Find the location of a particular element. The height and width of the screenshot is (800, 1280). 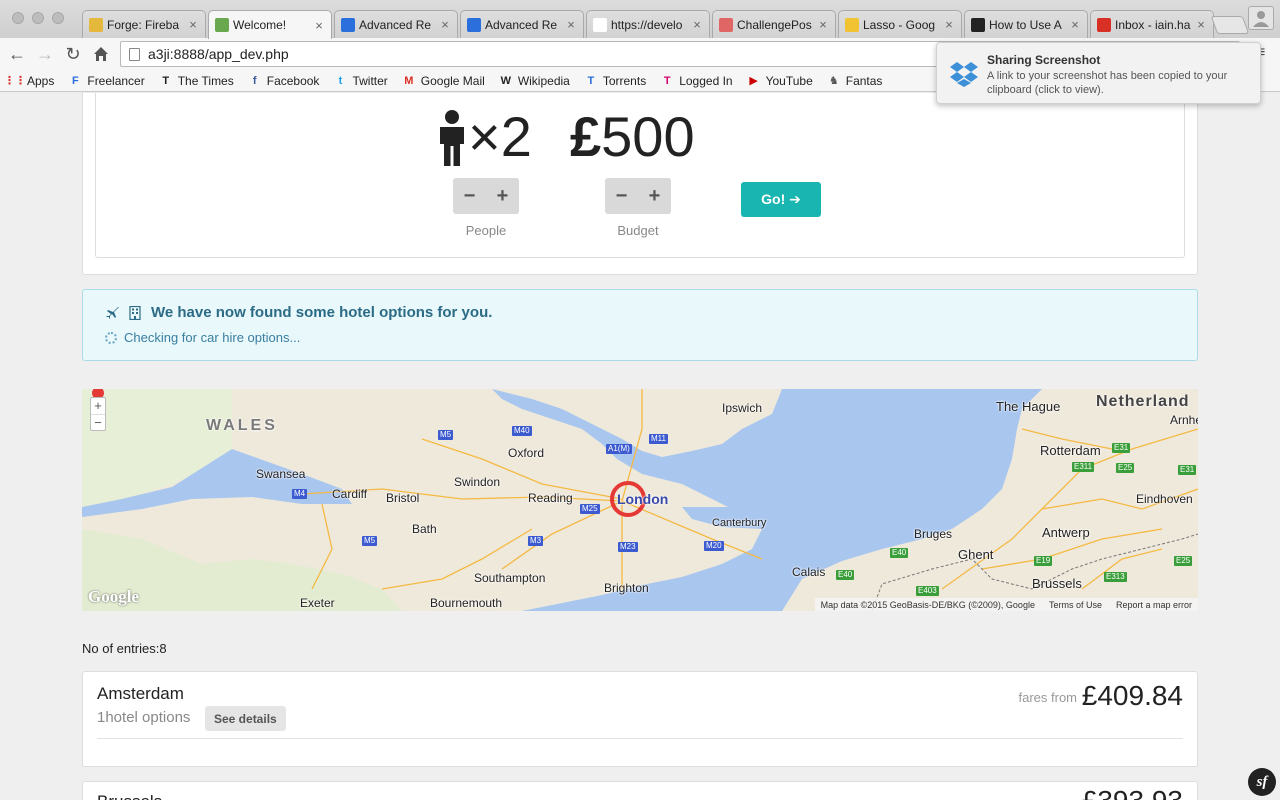

symfony-toolbar-icon: sf is located at coordinates (1262, 782).